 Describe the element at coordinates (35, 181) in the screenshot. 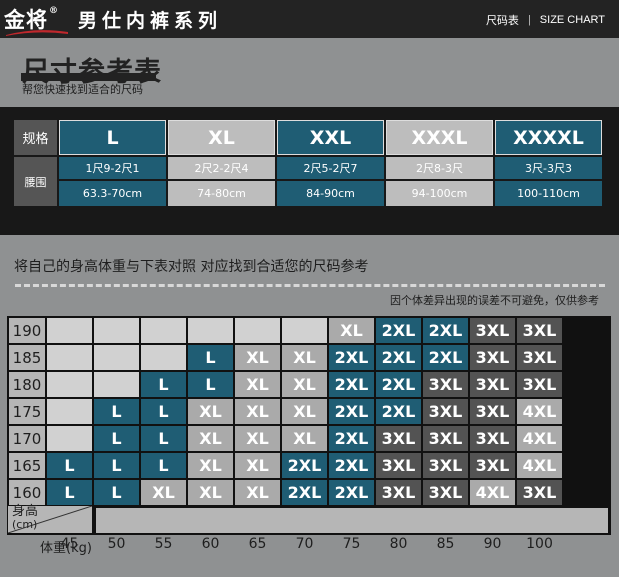

I see `waist-row-label: 腰围` at that location.